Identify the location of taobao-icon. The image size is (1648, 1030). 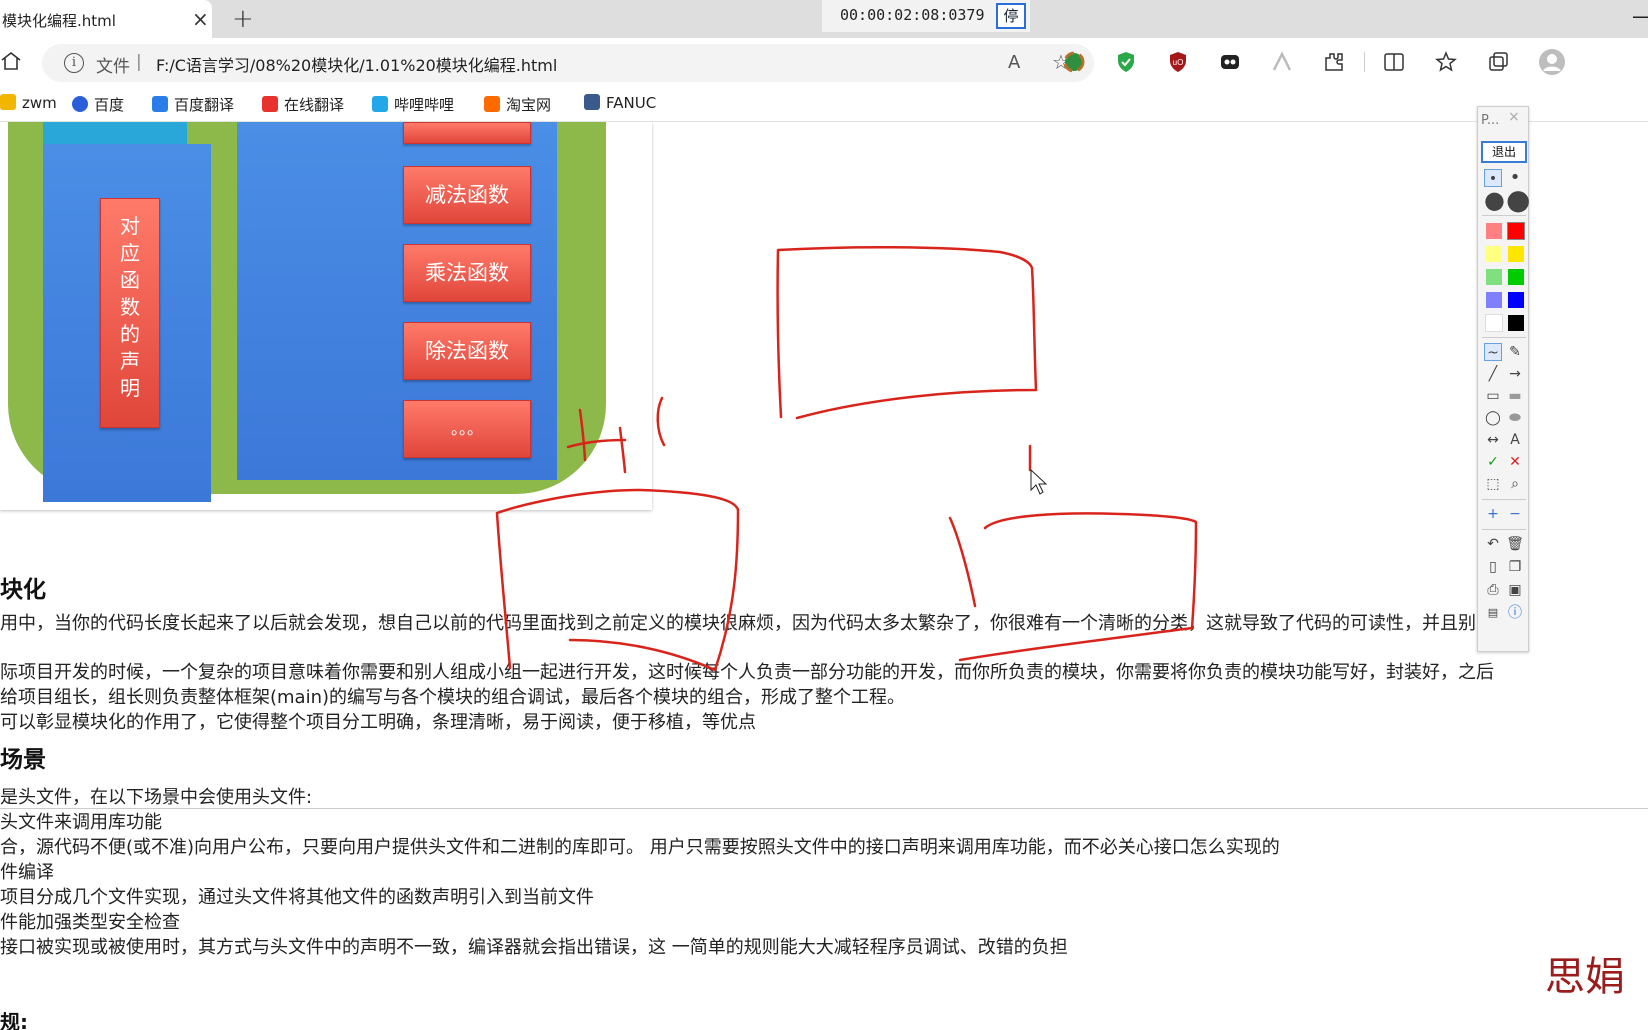
(492, 104).